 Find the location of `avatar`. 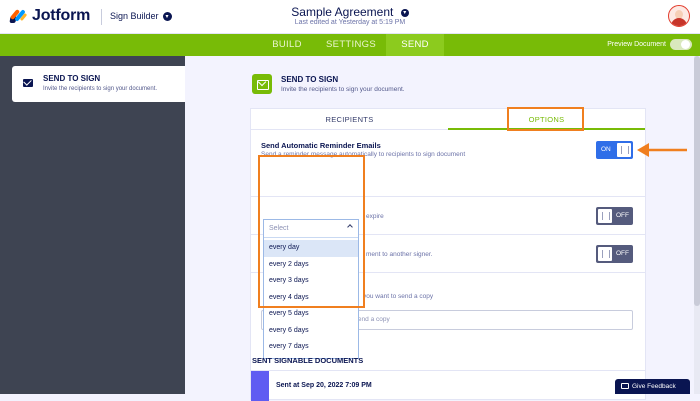

avatar is located at coordinates (679, 16).